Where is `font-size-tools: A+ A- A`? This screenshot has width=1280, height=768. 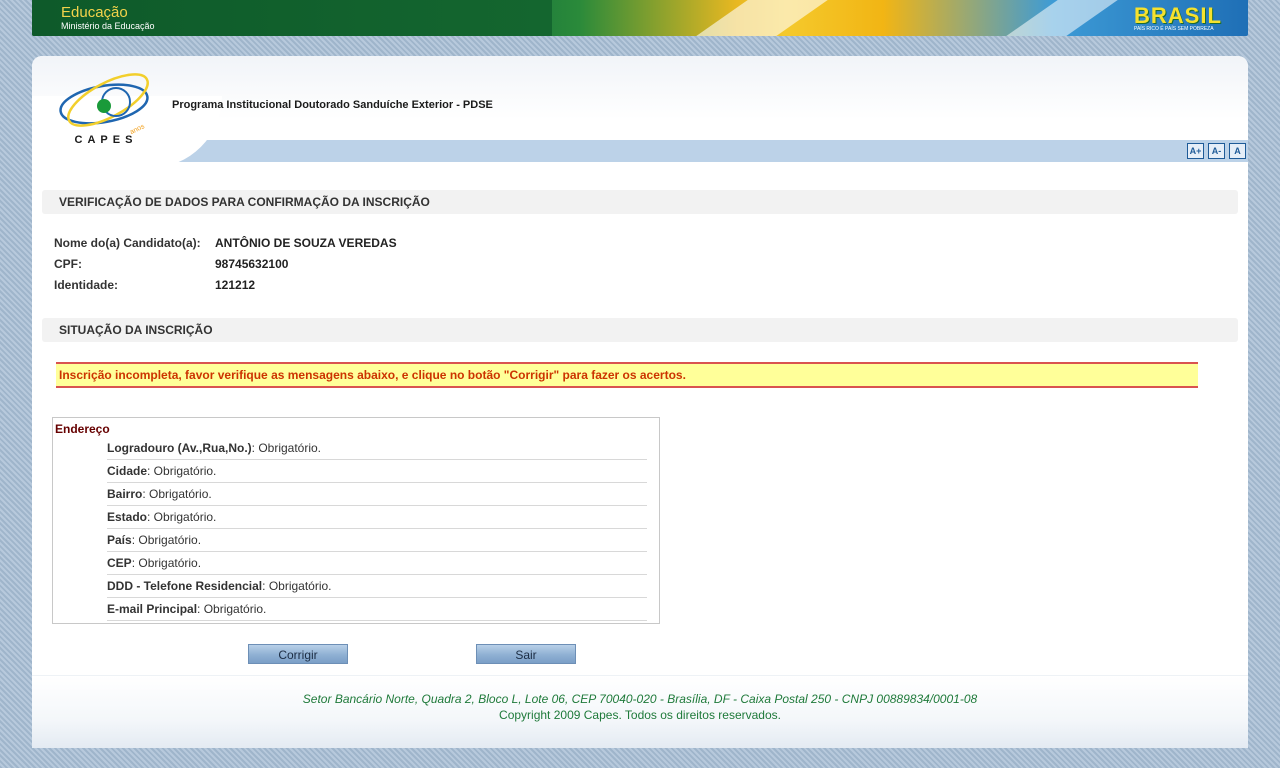
font-size-tools: A+ A- A is located at coordinates (1216, 151).